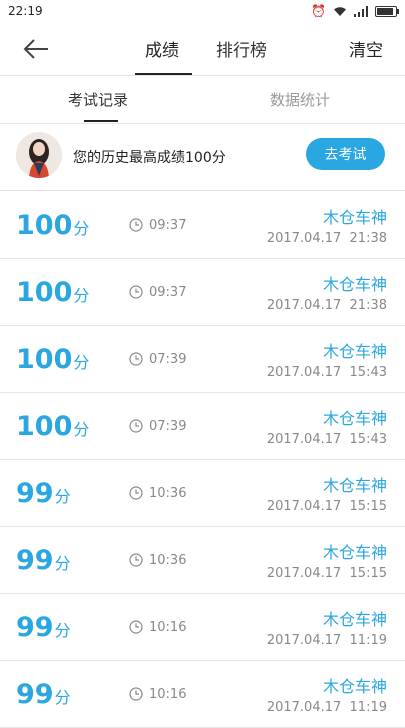 The width and height of the screenshot is (405, 728). What do you see at coordinates (101, 121) in the screenshot?
I see `subtab-indicator` at bounding box center [101, 121].